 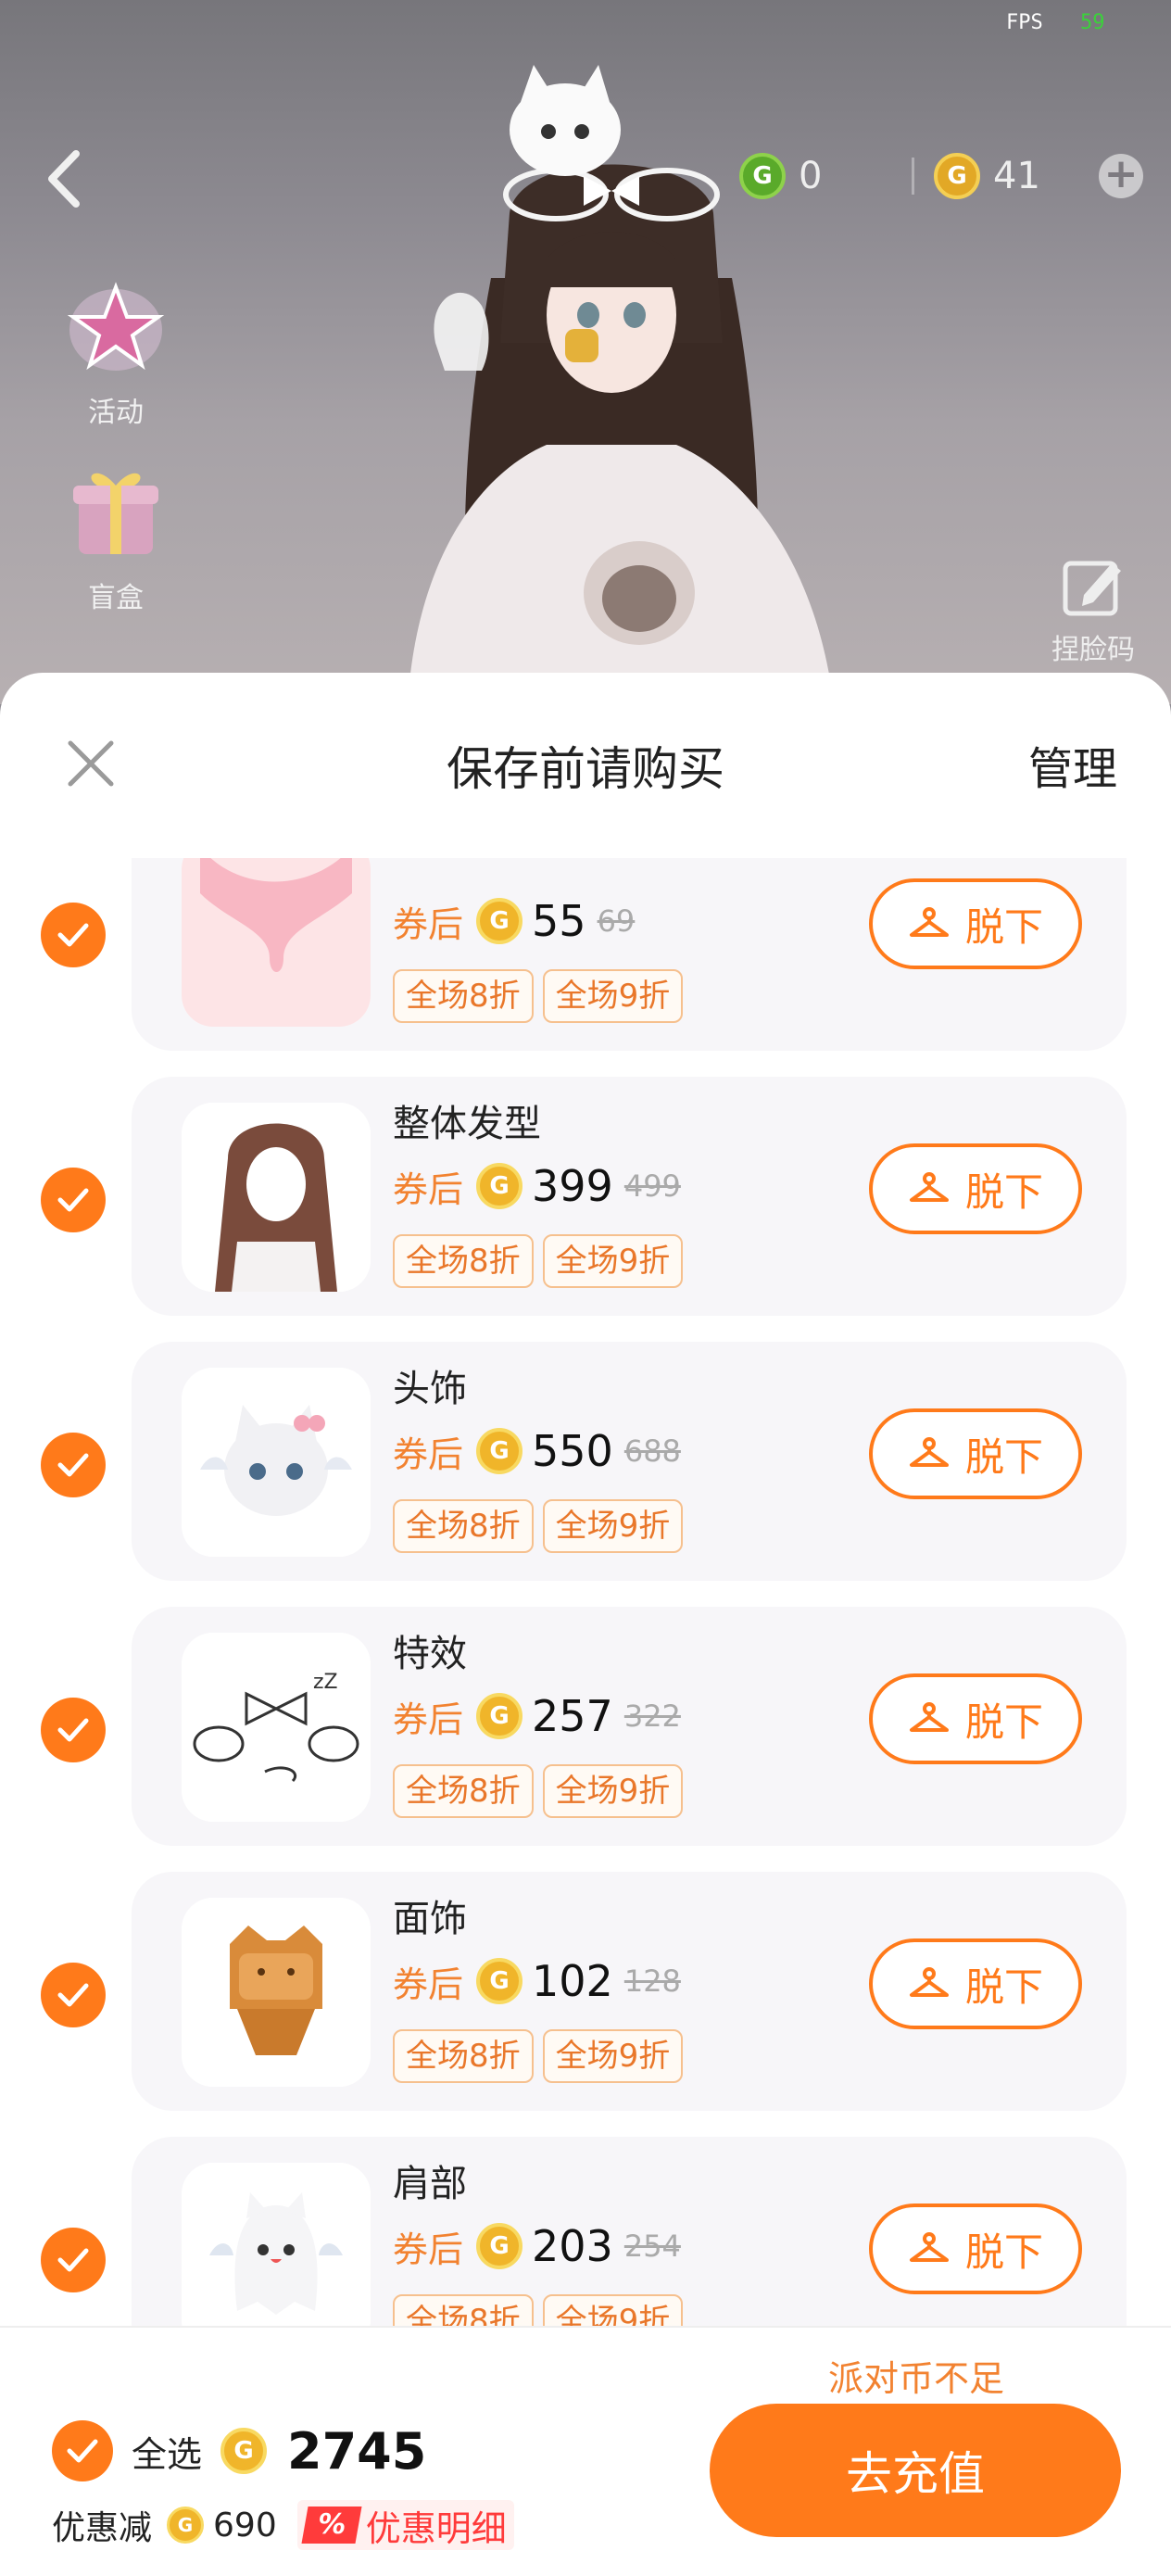 I want to click on item-price: 55, so click(x=559, y=921).